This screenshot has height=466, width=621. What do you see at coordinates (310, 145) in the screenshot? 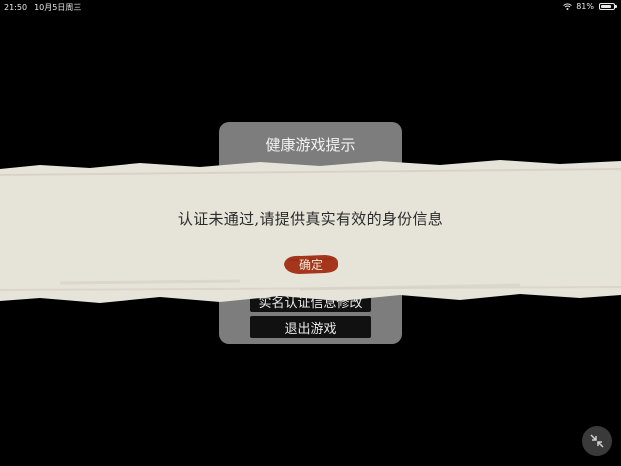
I see `health-panel-title: 健康游戏提示` at bounding box center [310, 145].